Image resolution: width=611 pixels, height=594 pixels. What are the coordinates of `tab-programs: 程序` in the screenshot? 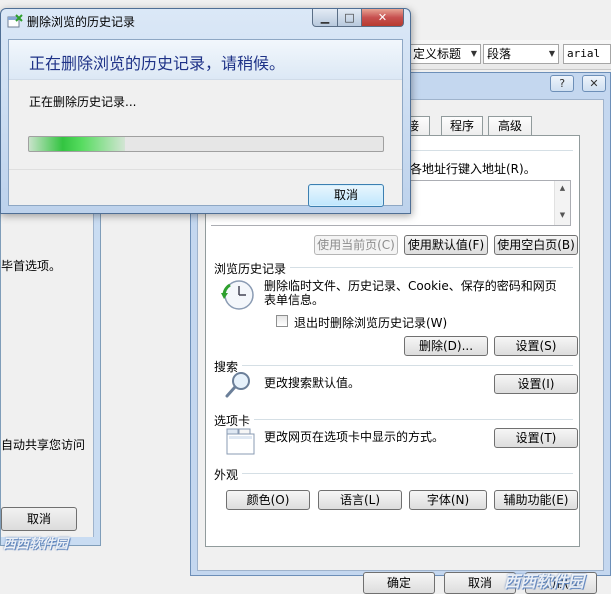 It's located at (462, 126).